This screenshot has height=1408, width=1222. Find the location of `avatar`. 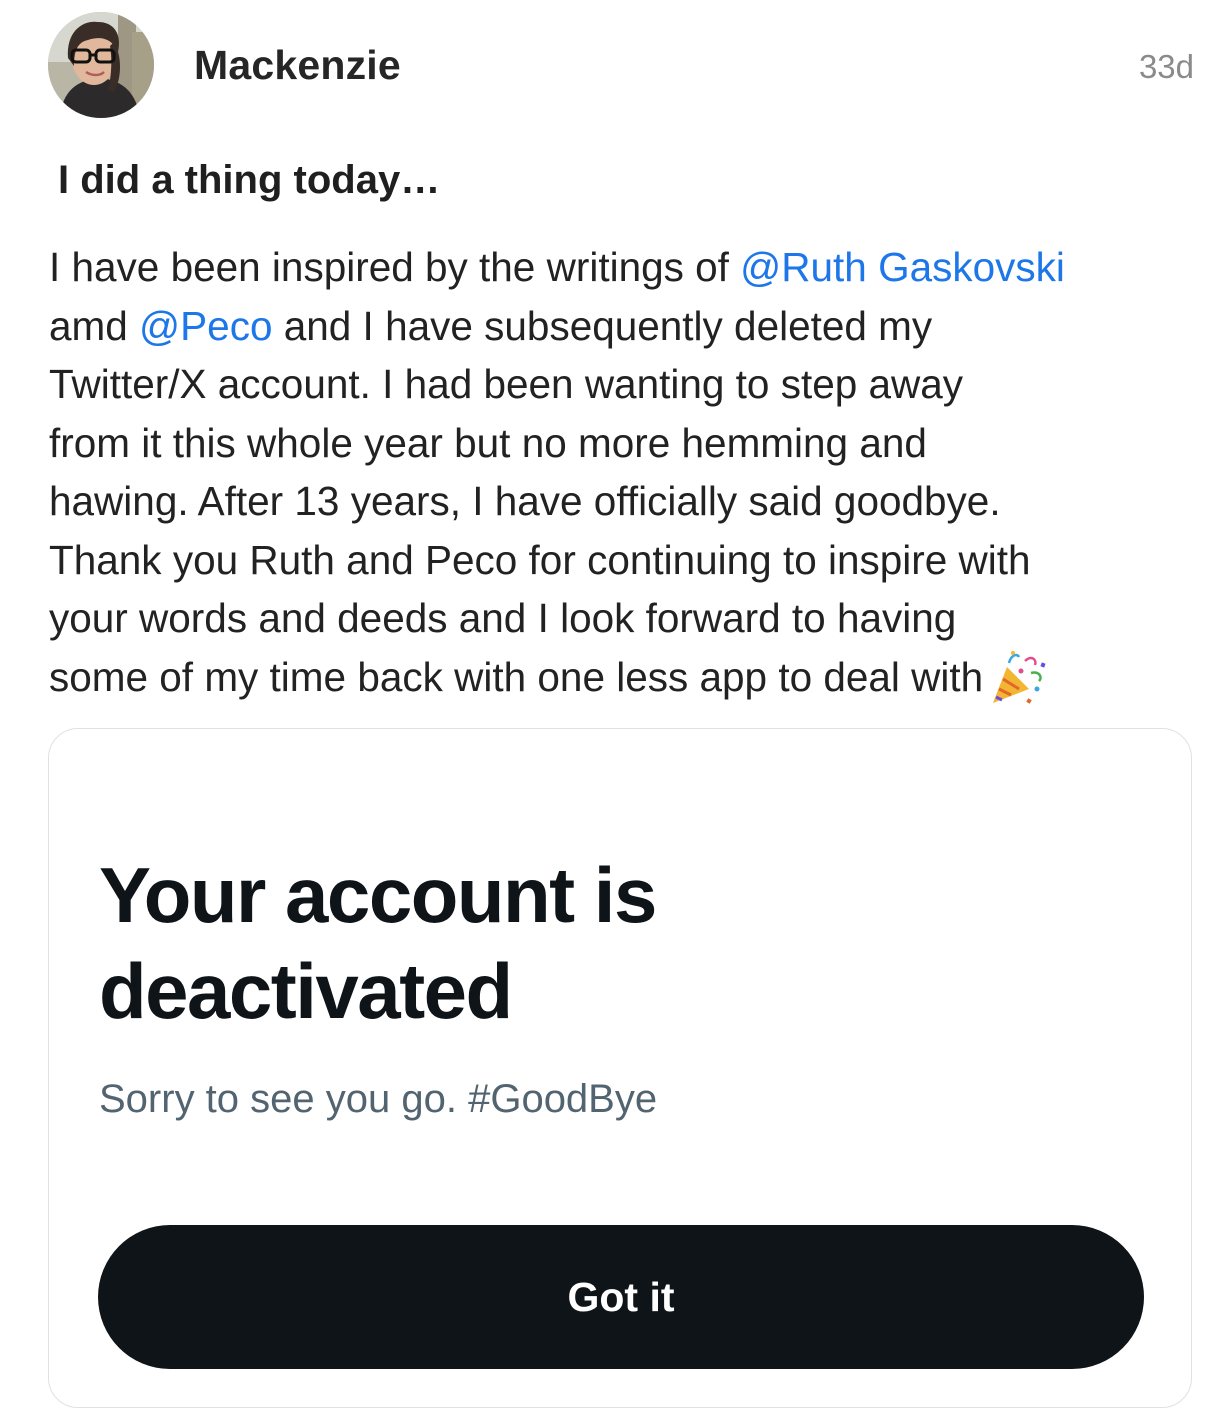

avatar is located at coordinates (101, 65).